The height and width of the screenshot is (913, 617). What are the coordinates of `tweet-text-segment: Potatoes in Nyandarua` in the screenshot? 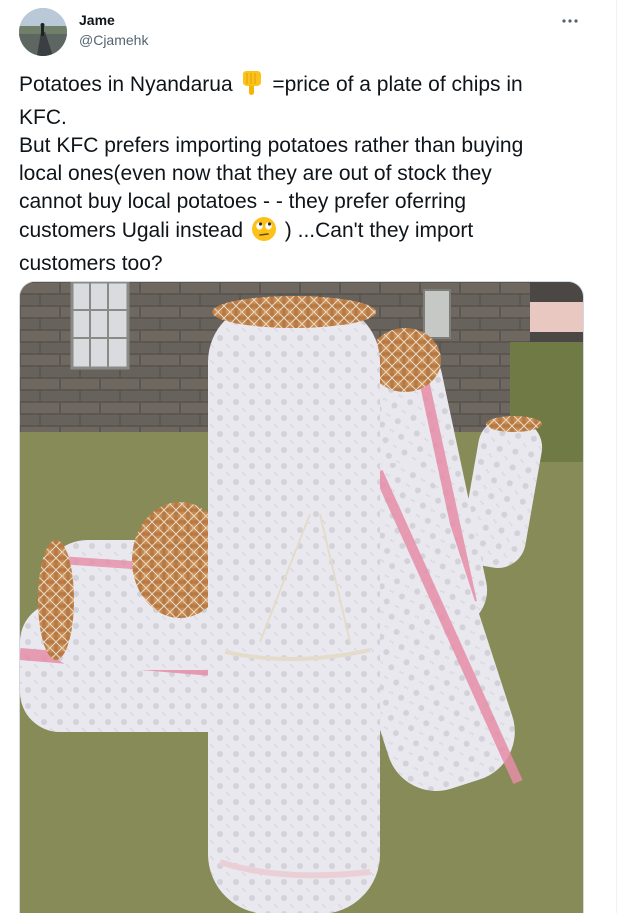 It's located at (126, 84).